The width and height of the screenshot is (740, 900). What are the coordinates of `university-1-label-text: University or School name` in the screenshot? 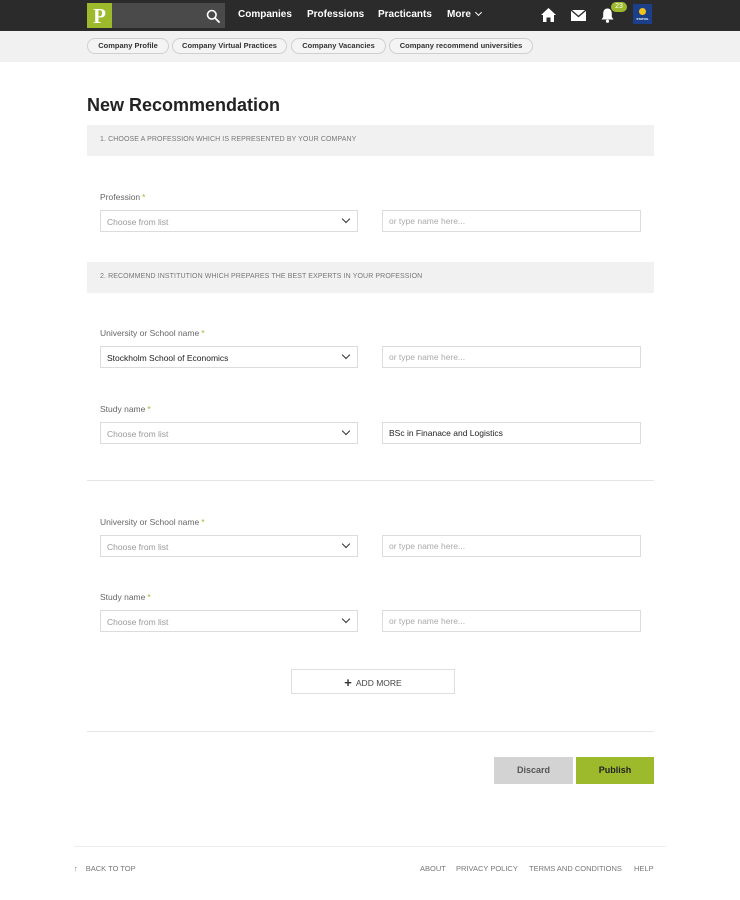 It's located at (150, 333).